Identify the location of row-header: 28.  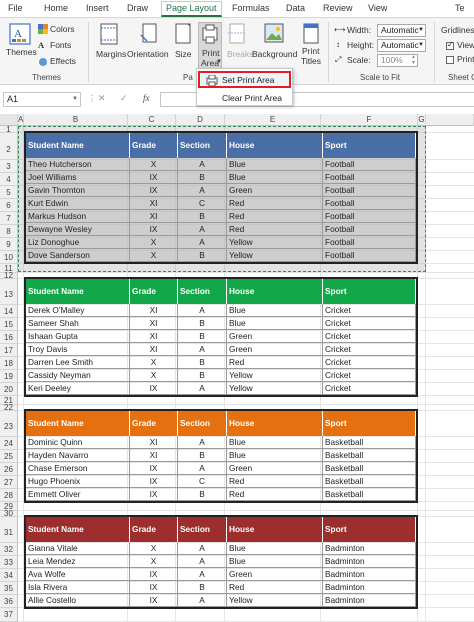
(9, 495).